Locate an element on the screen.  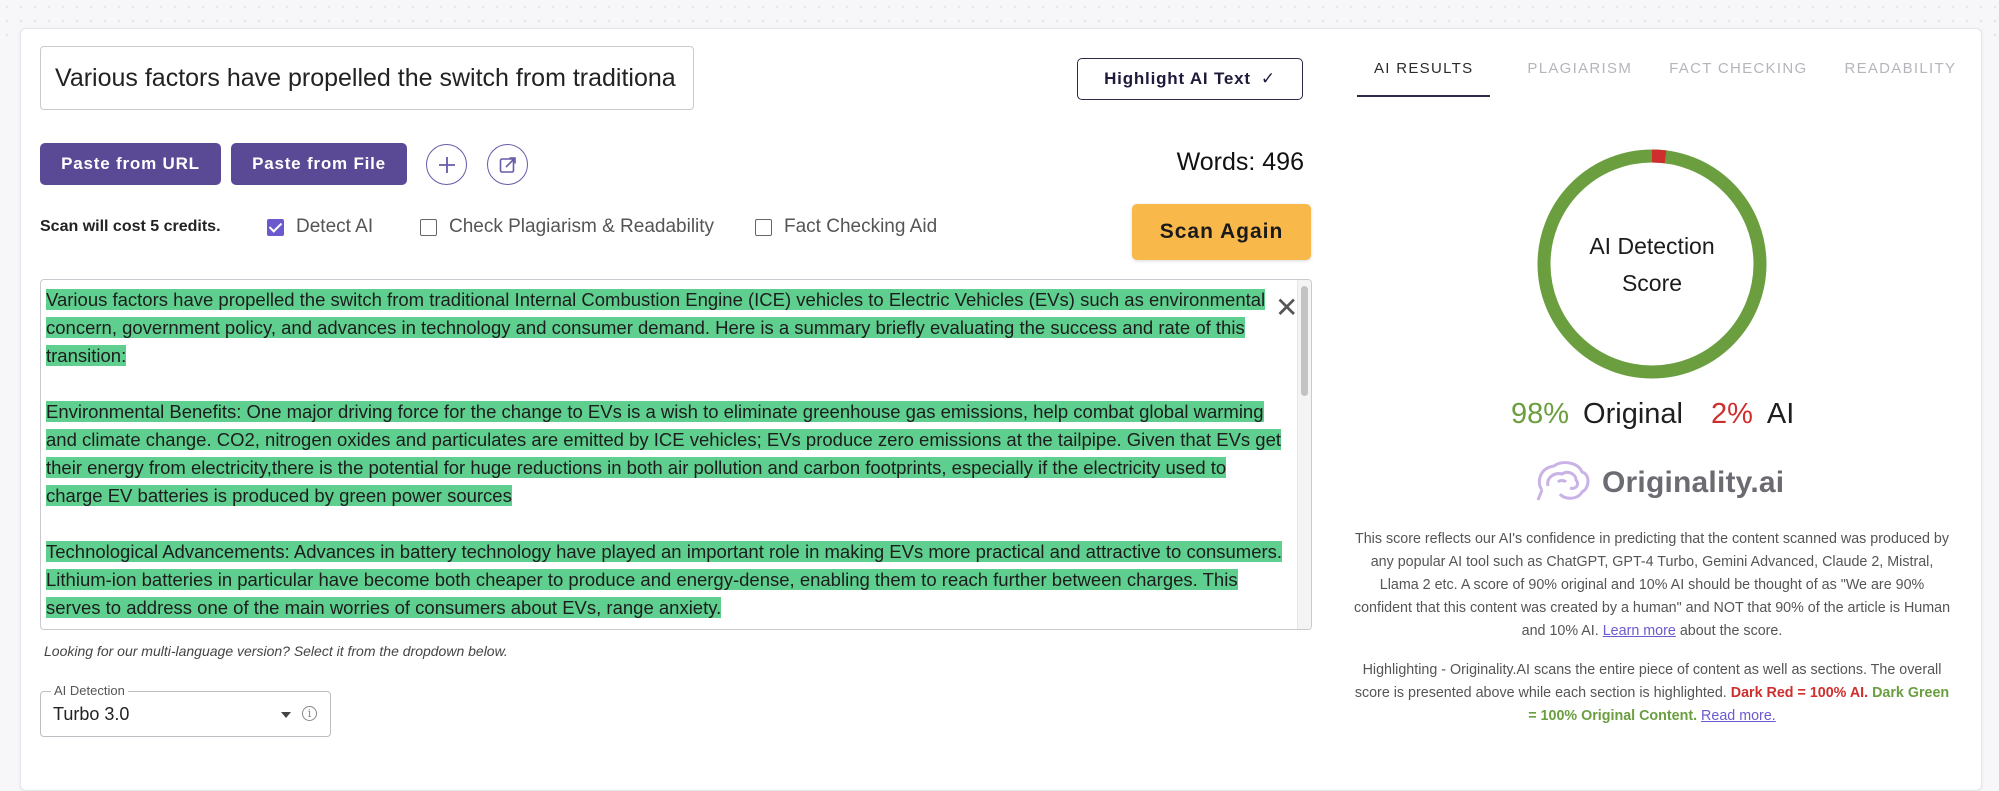
select-legend: AI Detection is located at coordinates (89, 690).